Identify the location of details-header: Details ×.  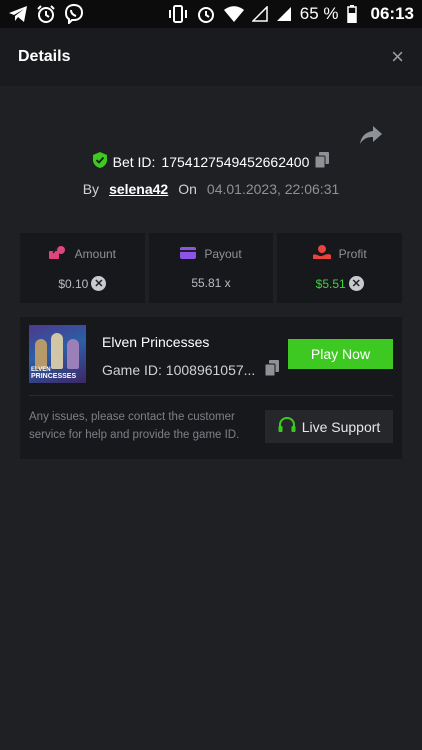
(211, 57).